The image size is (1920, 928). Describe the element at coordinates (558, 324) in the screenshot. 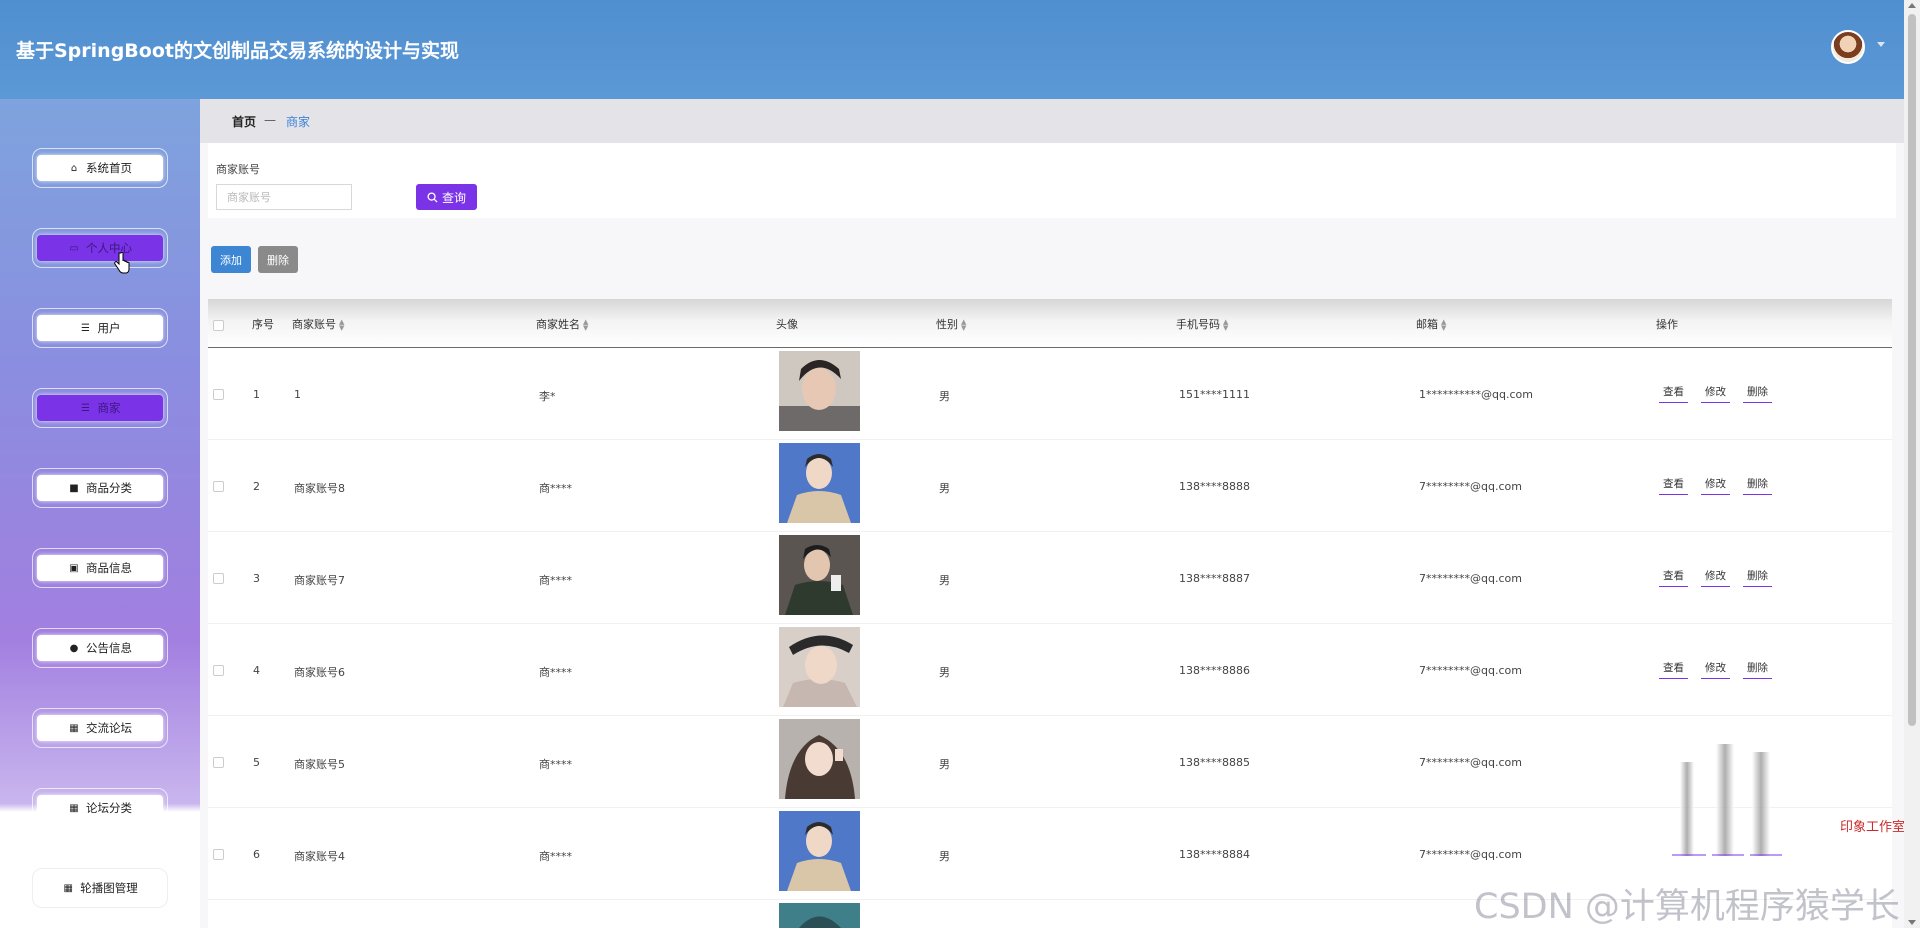

I see `col-name-label: 商家姓名` at that location.